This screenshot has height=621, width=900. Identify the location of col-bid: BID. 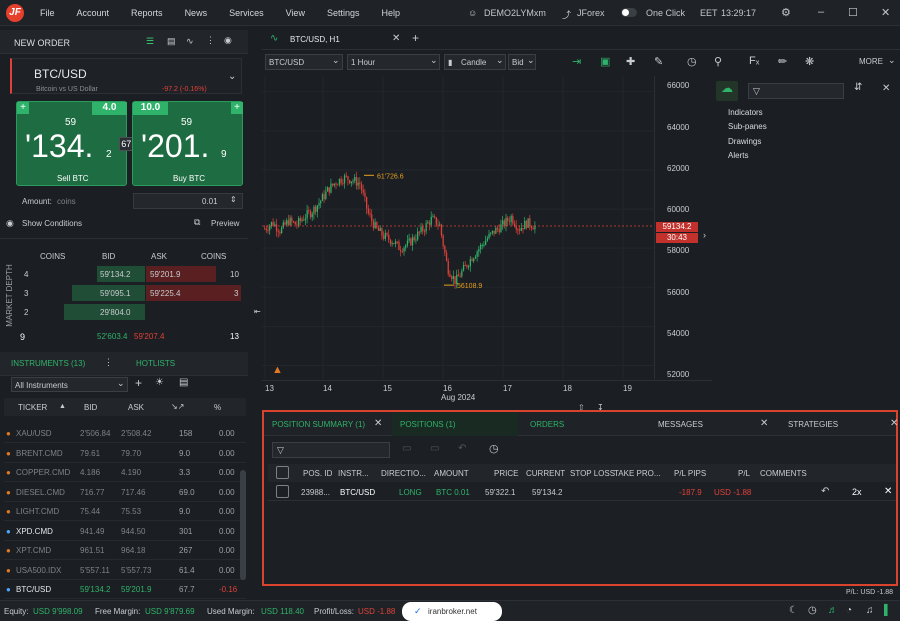
(90, 407).